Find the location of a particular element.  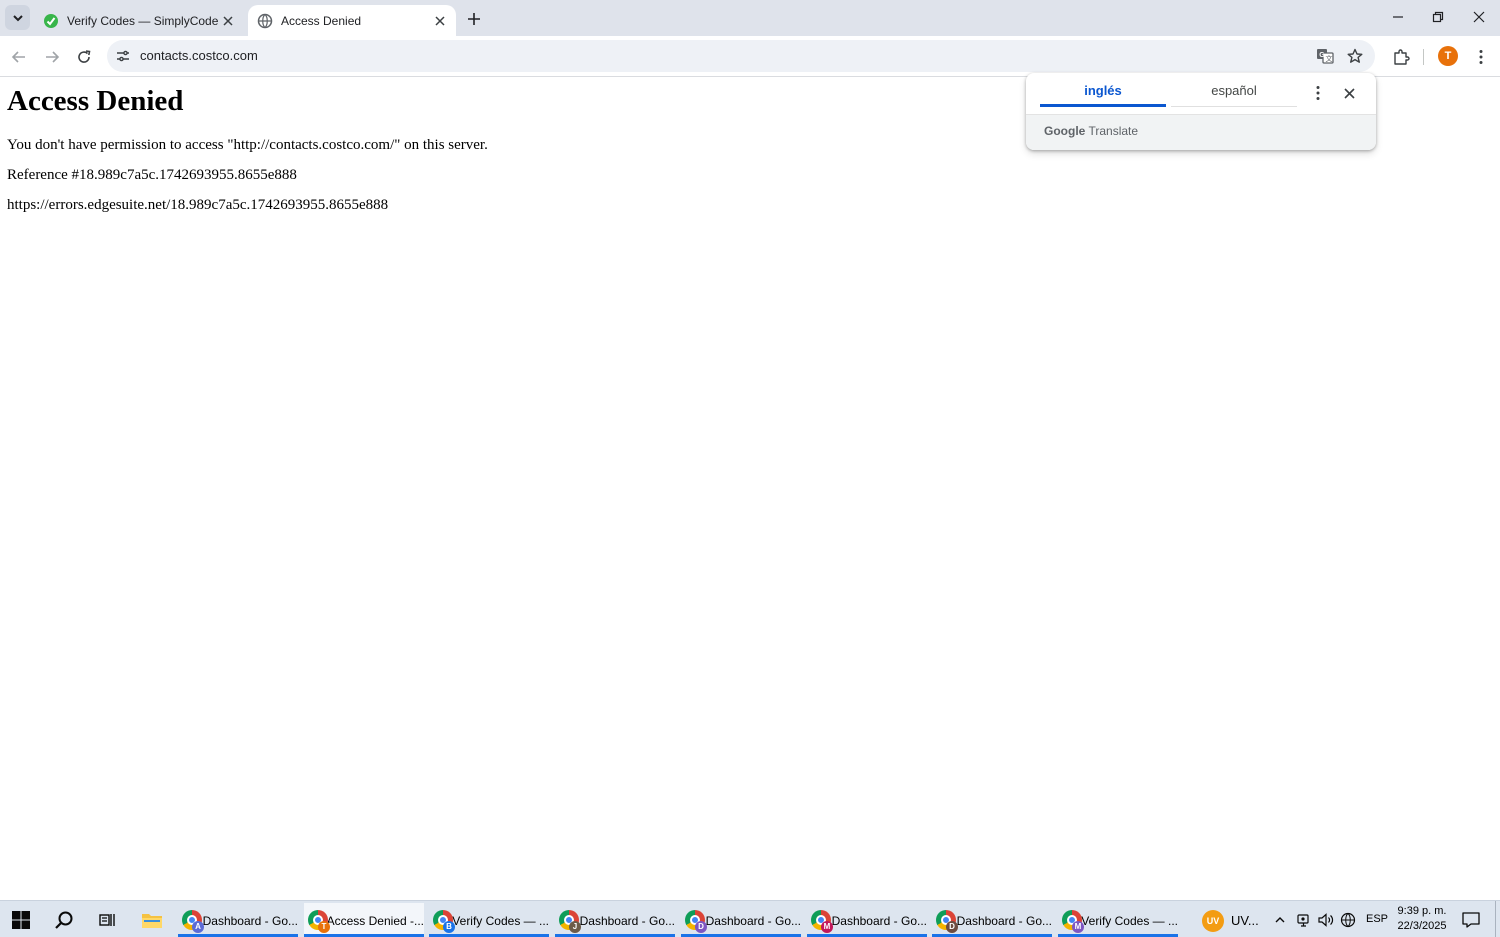

translate-options-button is located at coordinates (1318, 93).